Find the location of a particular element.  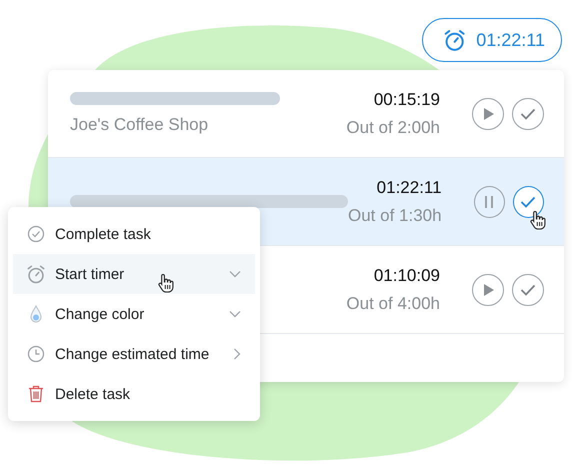

trash-icon is located at coordinates (36, 394).